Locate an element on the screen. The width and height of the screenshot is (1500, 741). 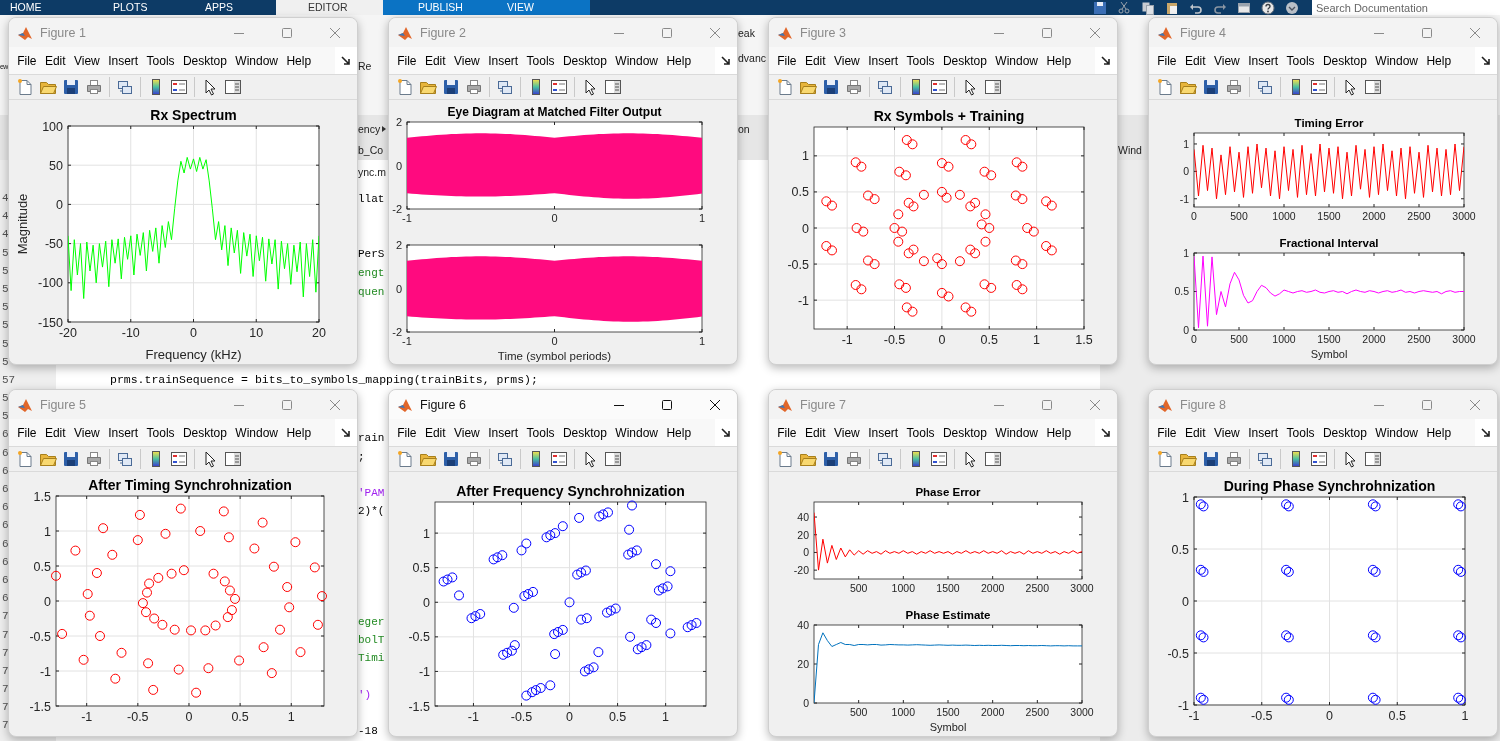
breadcrumb-text: ency is located at coordinates (369, 129).